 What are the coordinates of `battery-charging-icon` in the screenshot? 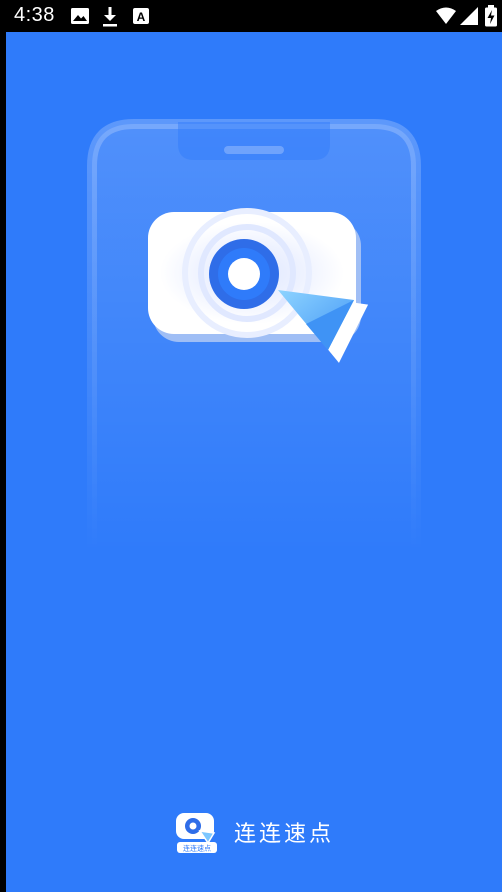 It's located at (491, 16).